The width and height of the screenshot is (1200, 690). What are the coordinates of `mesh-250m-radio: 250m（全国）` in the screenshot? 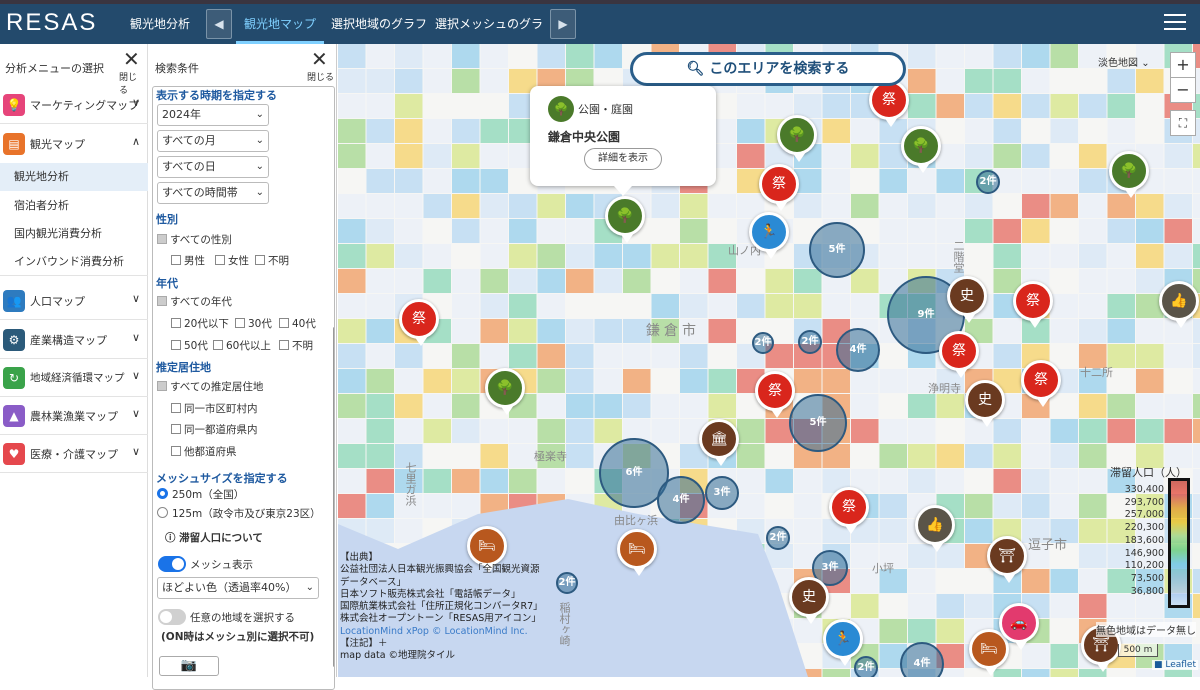 It's located at (200, 494).